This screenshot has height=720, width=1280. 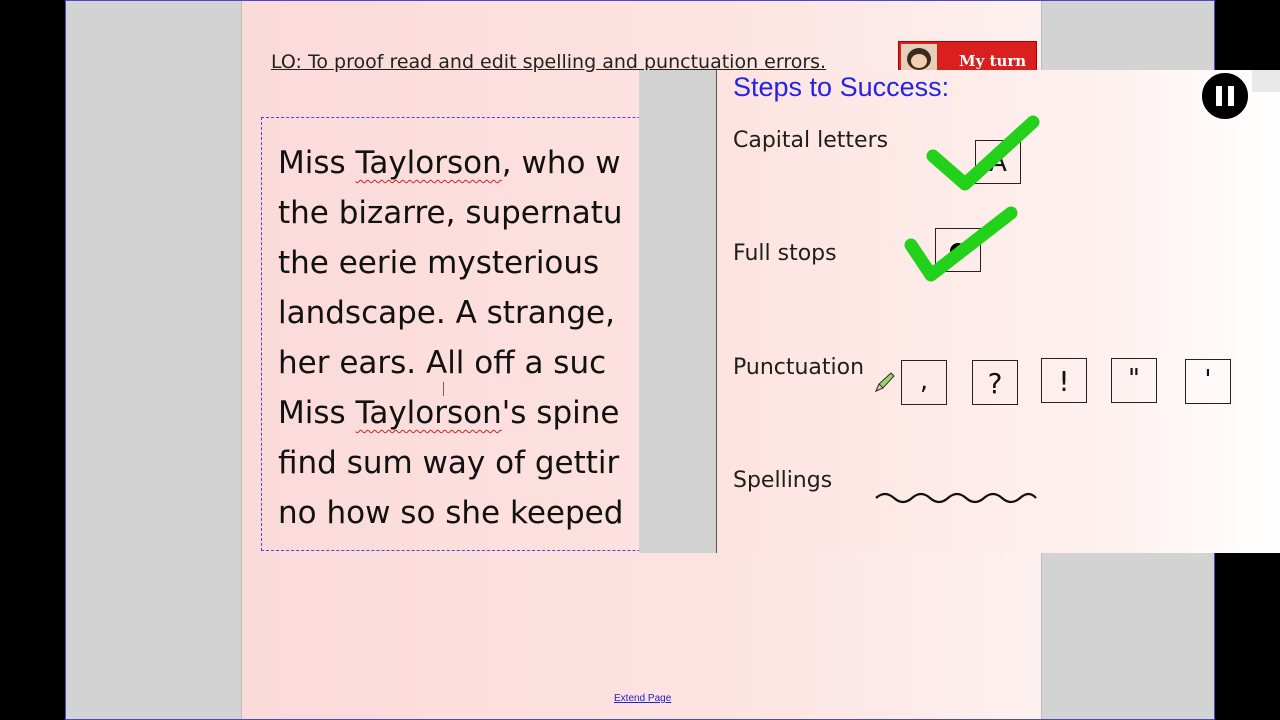 I want to click on passage-line: the bizarre, supernatu, so click(x=450, y=213).